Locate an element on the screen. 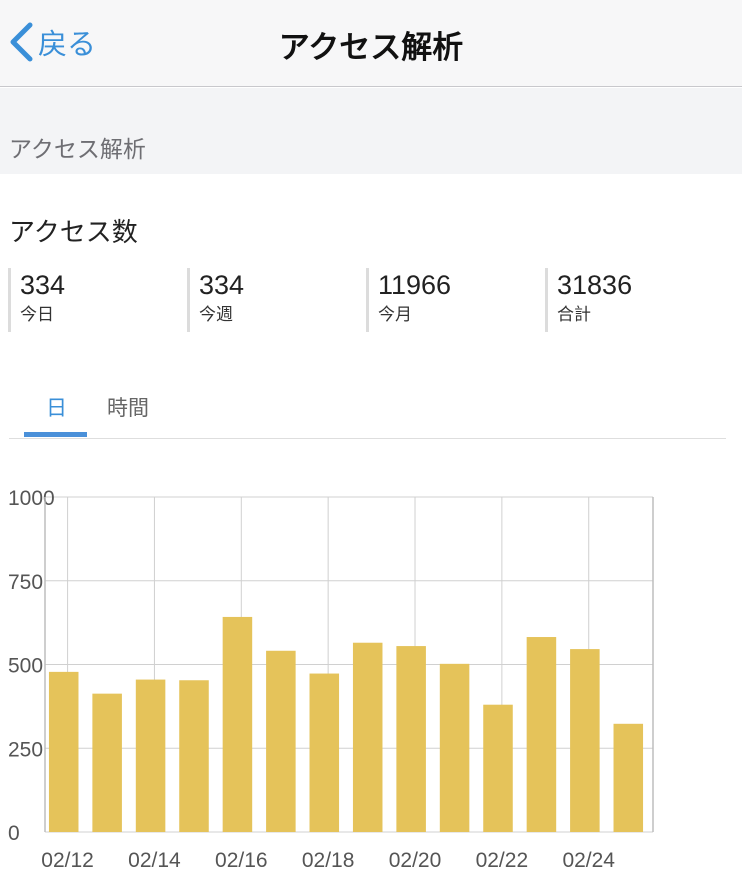 This screenshot has width=742, height=886. stat-today: 334 今日 is located at coordinates (36, 300).